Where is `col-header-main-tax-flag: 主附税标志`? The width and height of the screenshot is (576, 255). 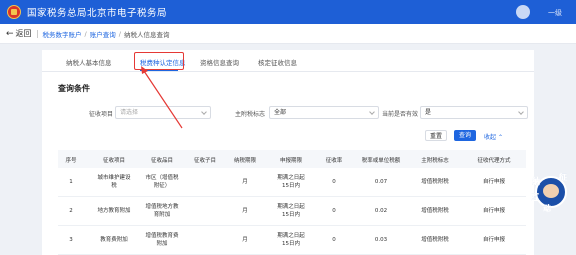 col-header-main-tax-flag: 主附税标志 is located at coordinates (435, 161).